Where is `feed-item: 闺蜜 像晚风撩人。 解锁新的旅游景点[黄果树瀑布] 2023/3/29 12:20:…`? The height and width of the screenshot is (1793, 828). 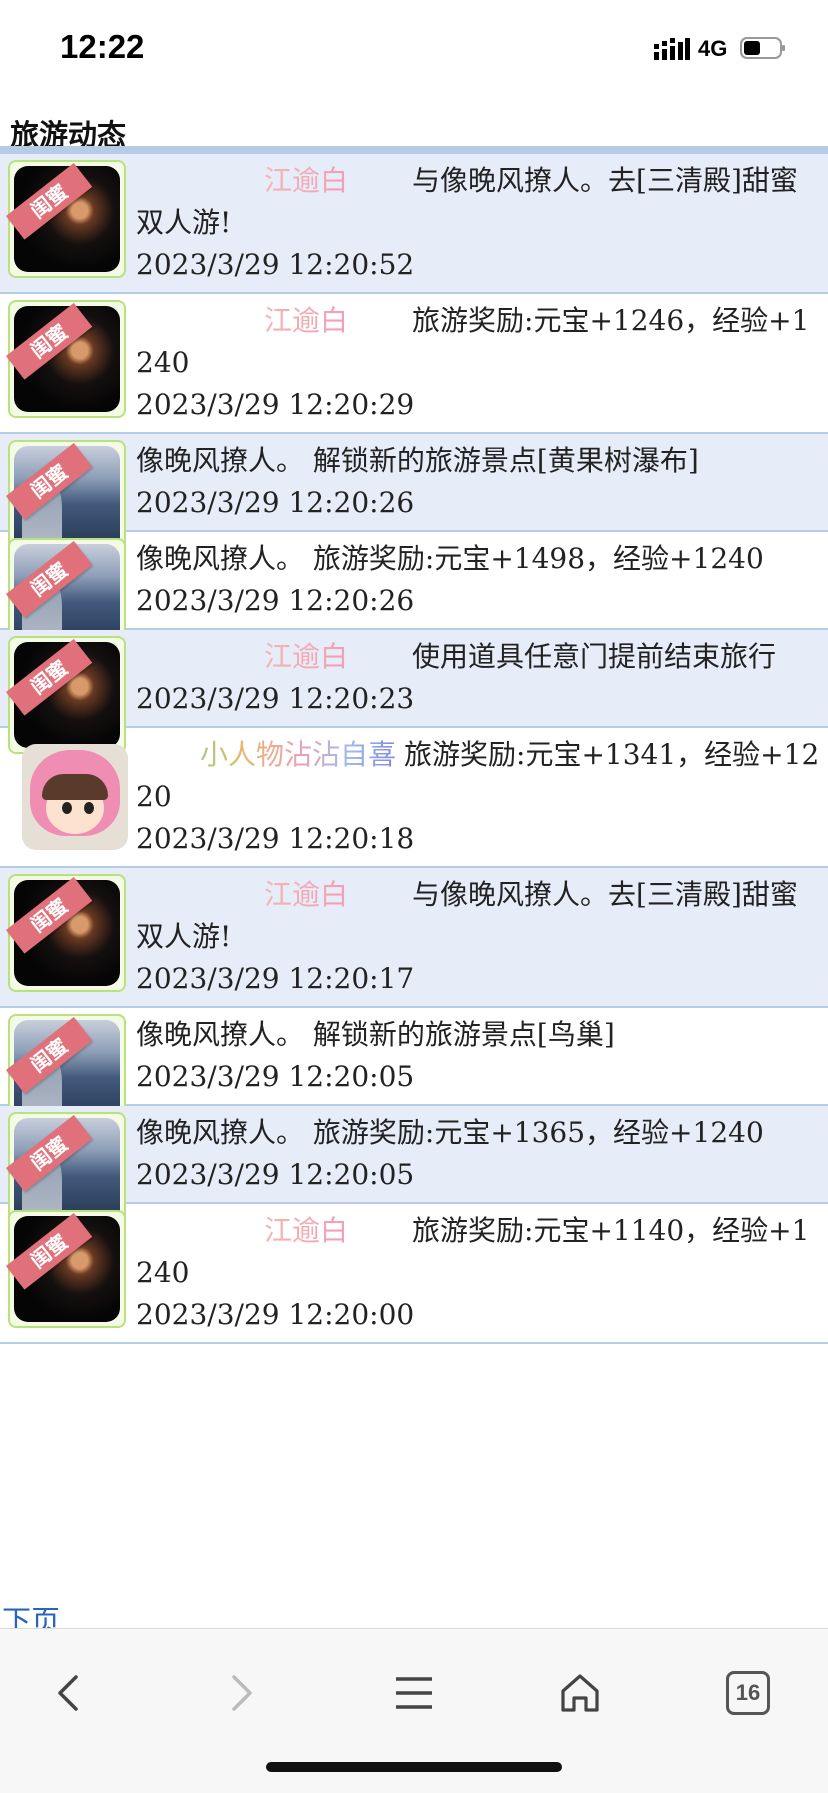 feed-item: 闺蜜 像晚风撩人。 解锁新的旅游景点[黄果树瀑布] 2023/3/29 12:20:… is located at coordinates (414, 496).